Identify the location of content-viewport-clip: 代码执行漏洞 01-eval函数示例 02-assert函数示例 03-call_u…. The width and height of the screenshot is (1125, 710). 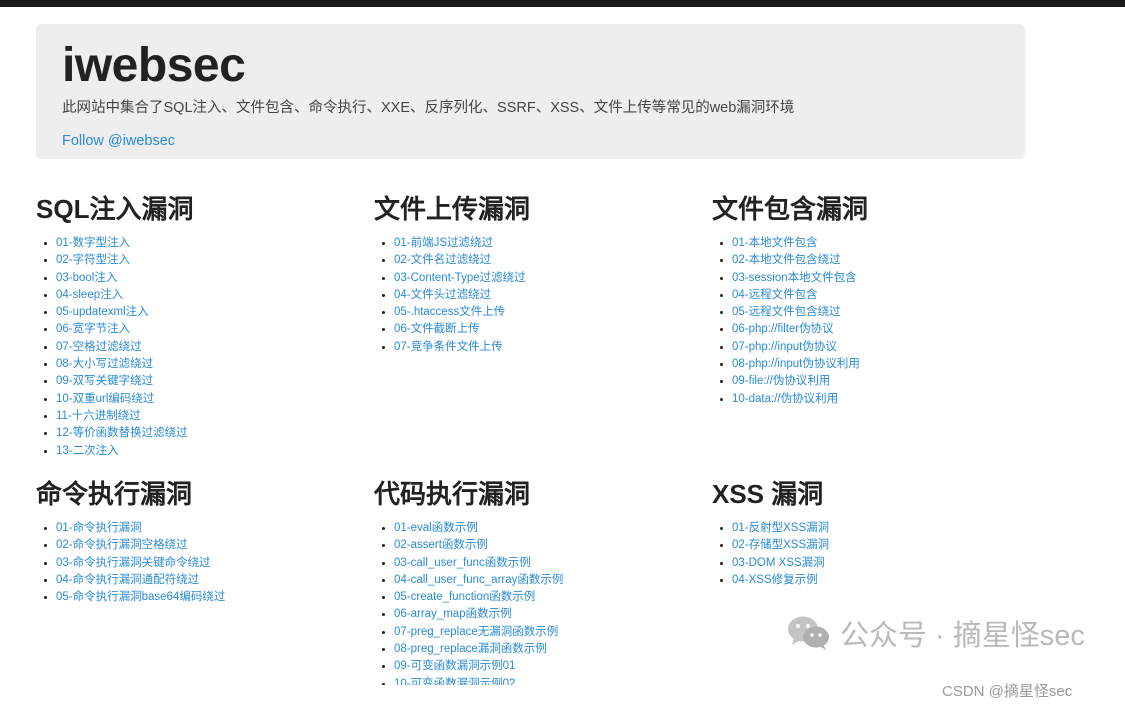
(540, 577).